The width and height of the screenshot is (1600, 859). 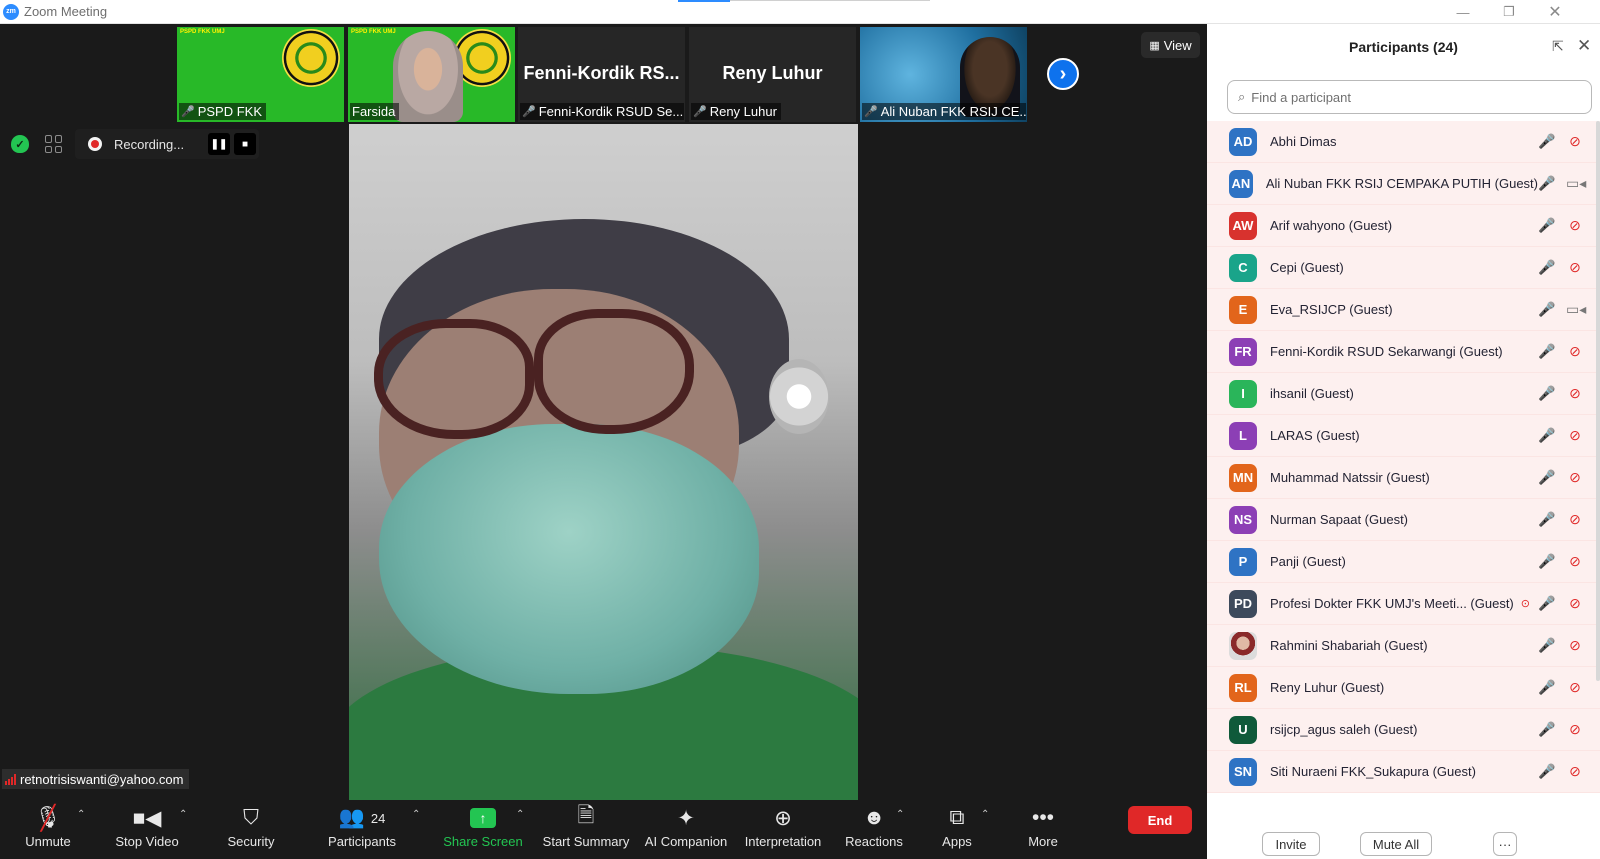 What do you see at coordinates (219, 144) in the screenshot?
I see `pause-recording-button: ❚❚` at bounding box center [219, 144].